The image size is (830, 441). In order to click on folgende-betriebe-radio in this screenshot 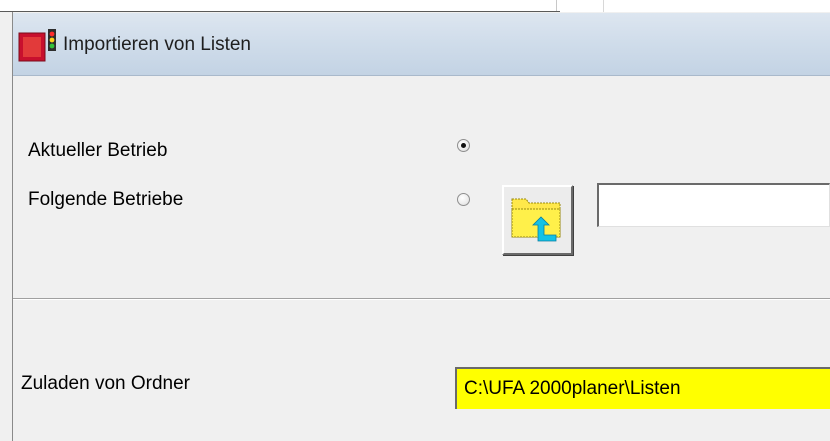, I will do `click(463, 199)`.